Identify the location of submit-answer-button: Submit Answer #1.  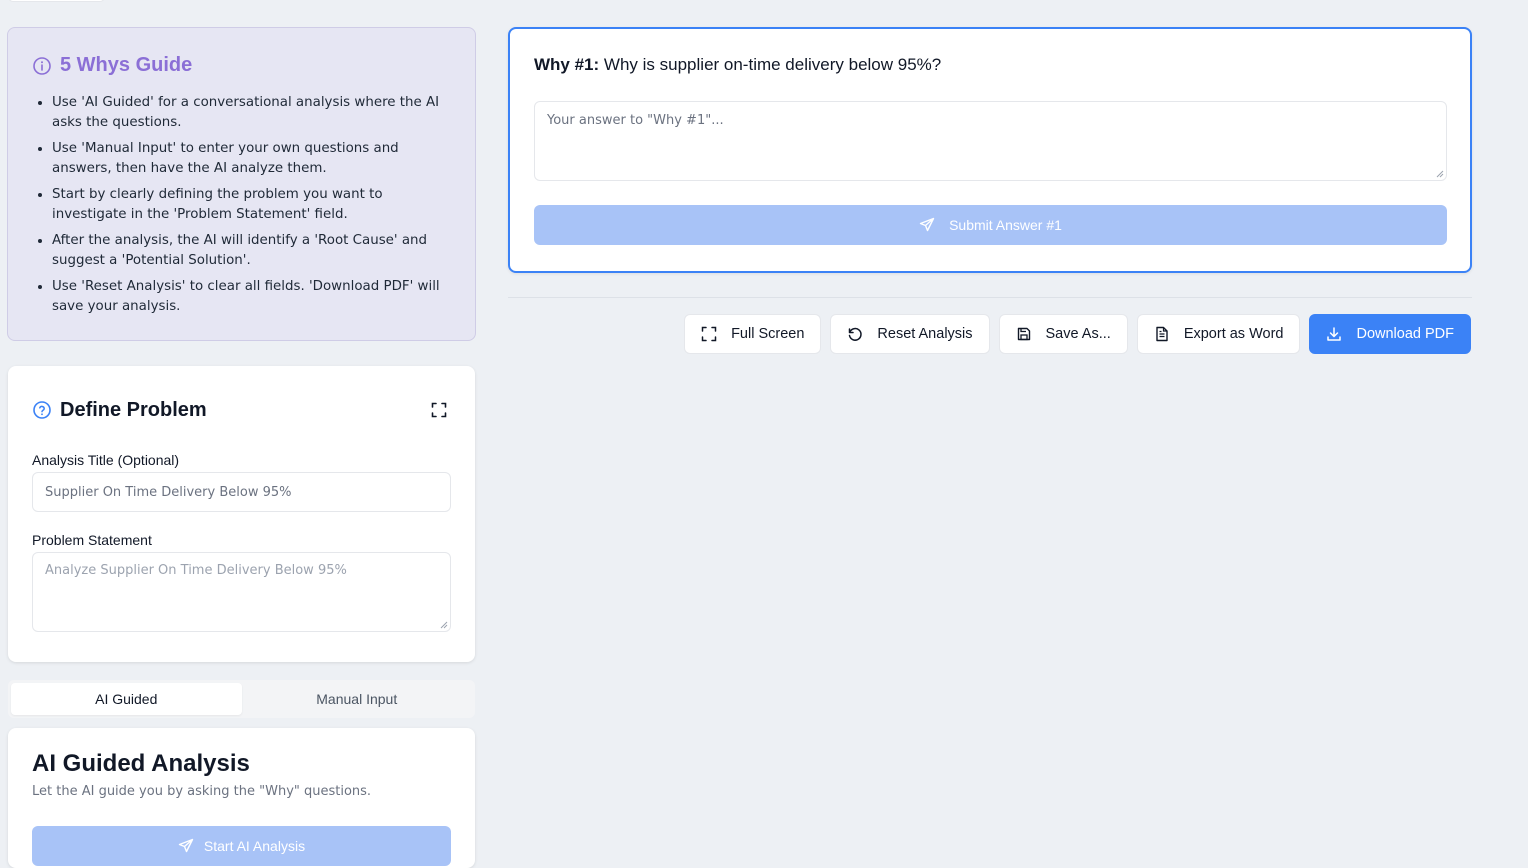
(990, 225).